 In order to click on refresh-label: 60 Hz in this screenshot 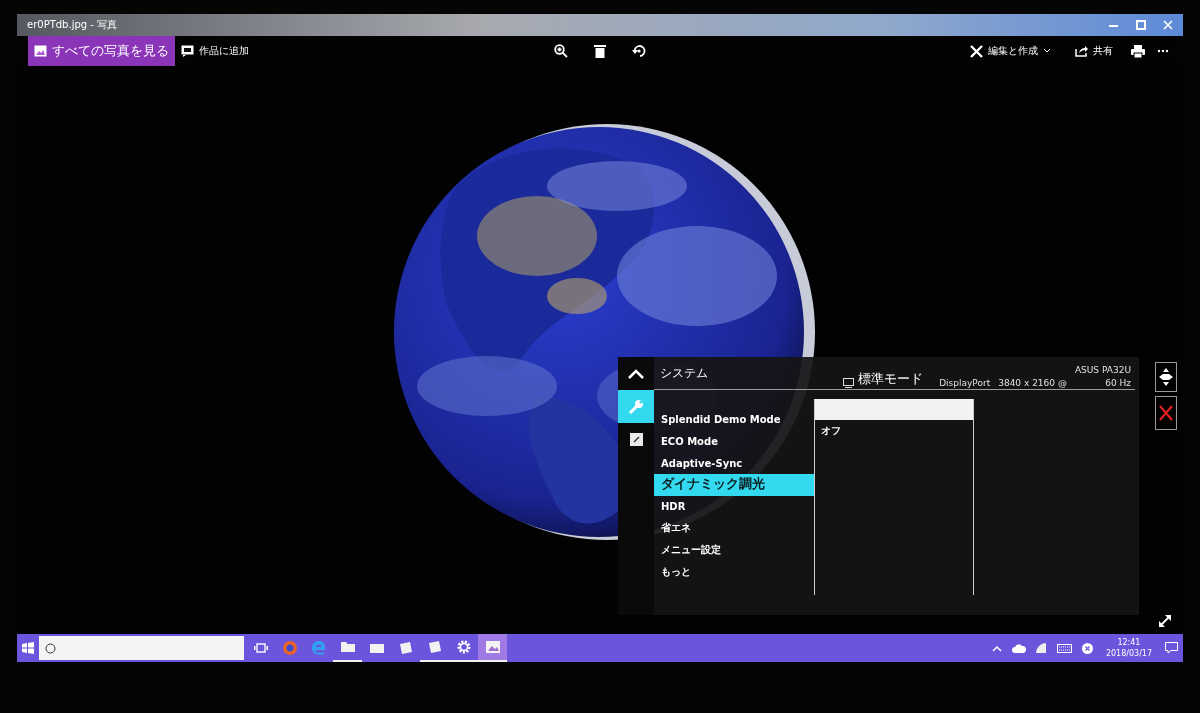, I will do `click(1118, 382)`.